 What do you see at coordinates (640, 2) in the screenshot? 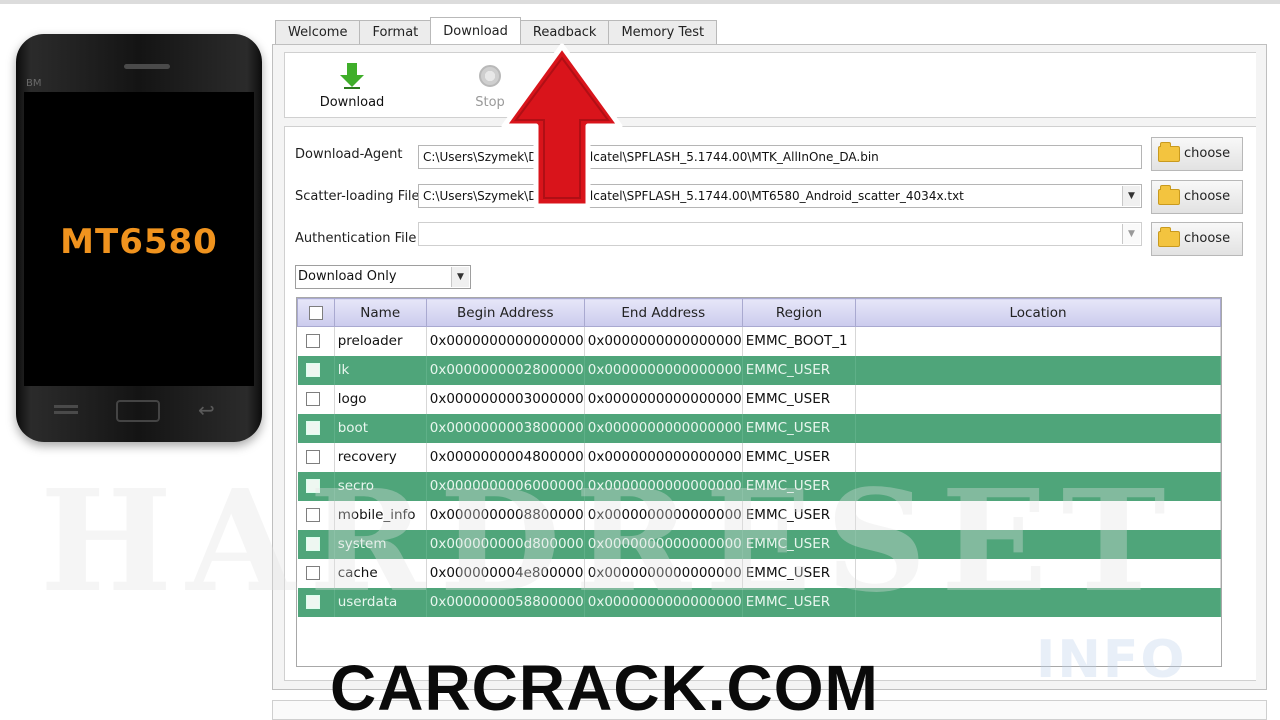
I see `window-top-edge` at bounding box center [640, 2].